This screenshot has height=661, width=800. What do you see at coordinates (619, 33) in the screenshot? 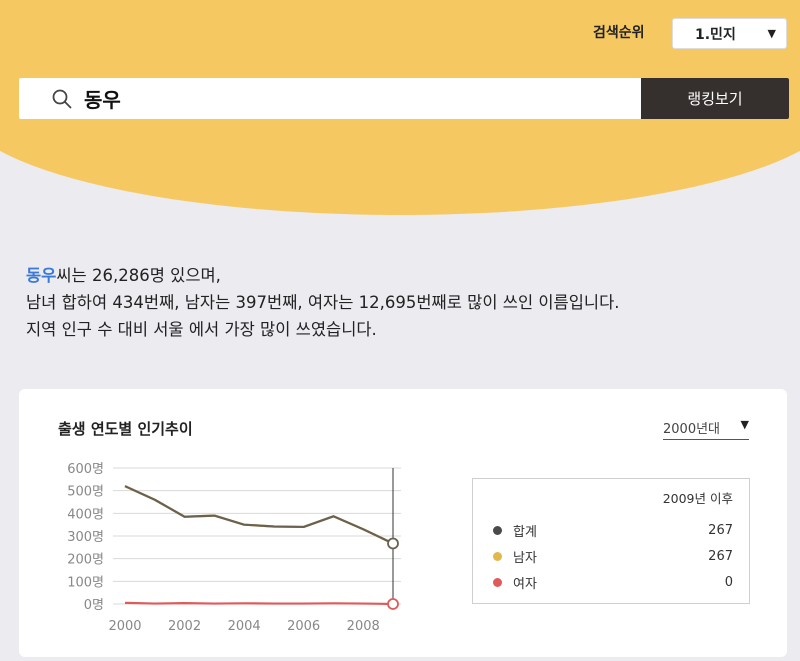
I see `search-rank-label: 검색순위` at bounding box center [619, 33].